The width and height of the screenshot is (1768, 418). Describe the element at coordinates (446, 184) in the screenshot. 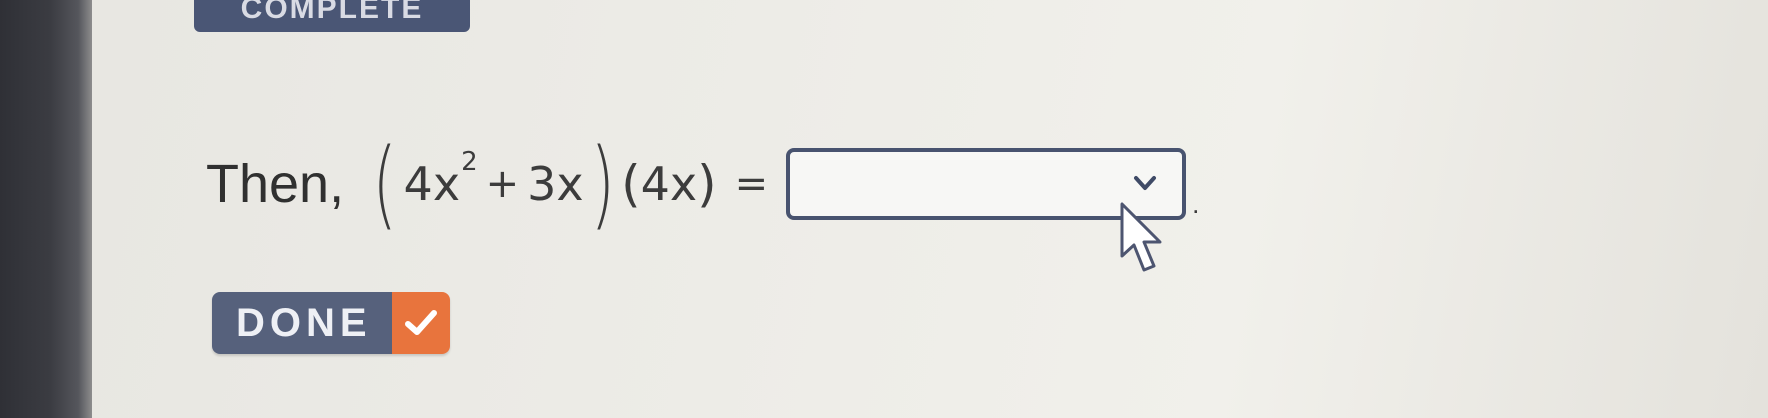

I see `term1-variable: x` at that location.